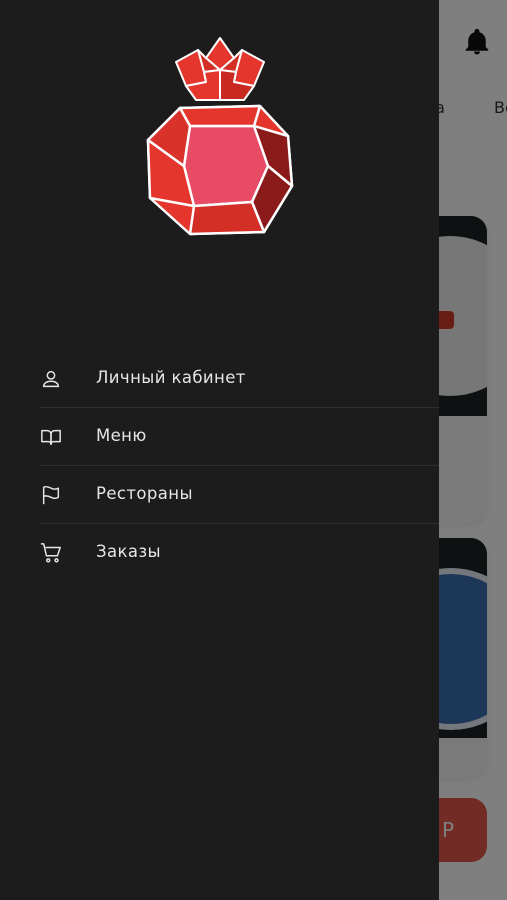  I want to click on menu-item-restaurants: Рестораны, so click(239, 495).